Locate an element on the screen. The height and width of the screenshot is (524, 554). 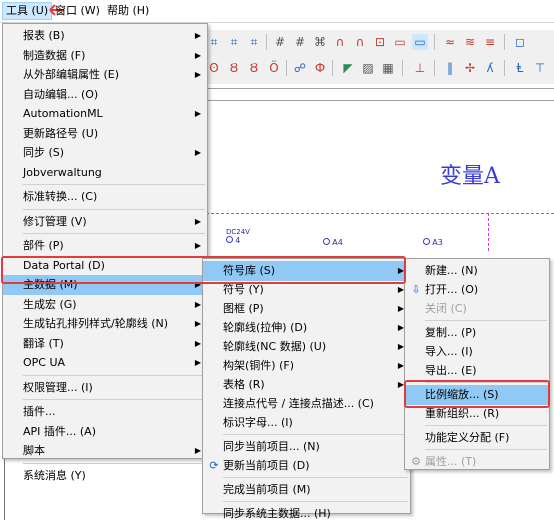
dashed-border is located at coordinates (380, 213).